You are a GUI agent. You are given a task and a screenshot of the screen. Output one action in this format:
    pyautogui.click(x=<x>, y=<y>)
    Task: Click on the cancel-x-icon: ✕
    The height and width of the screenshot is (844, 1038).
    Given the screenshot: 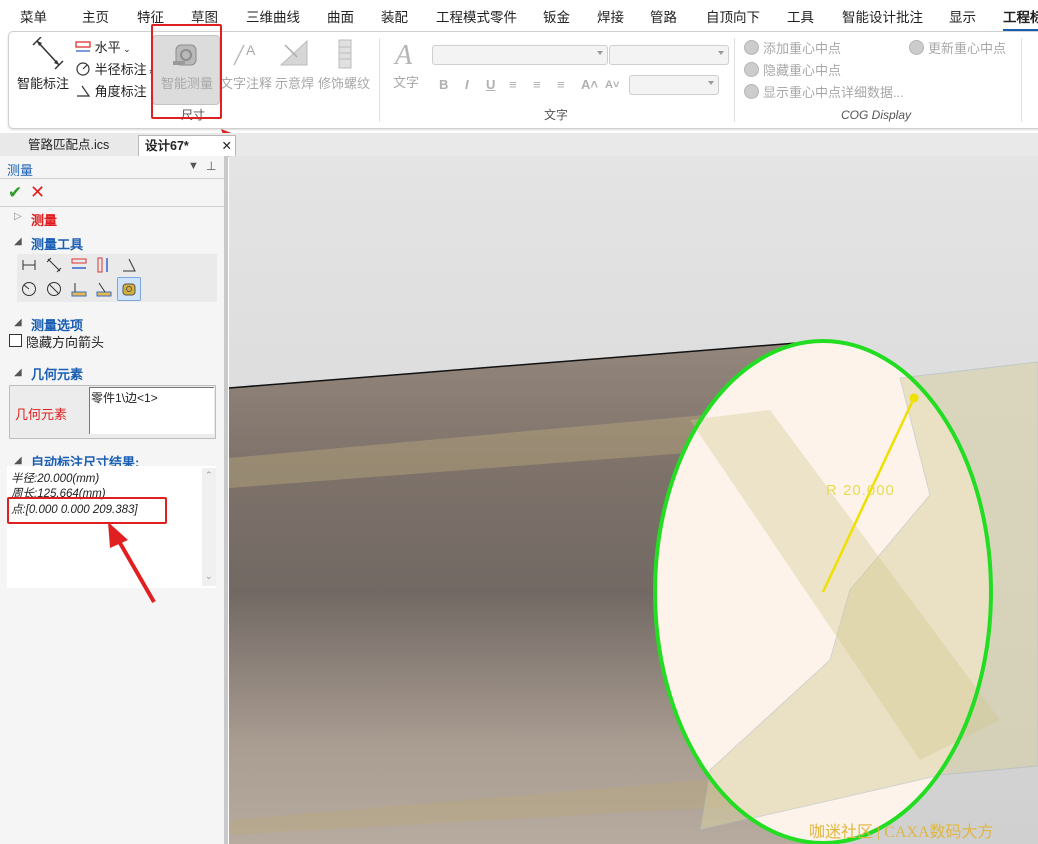 What is the action you would take?
    pyautogui.click(x=37, y=192)
    